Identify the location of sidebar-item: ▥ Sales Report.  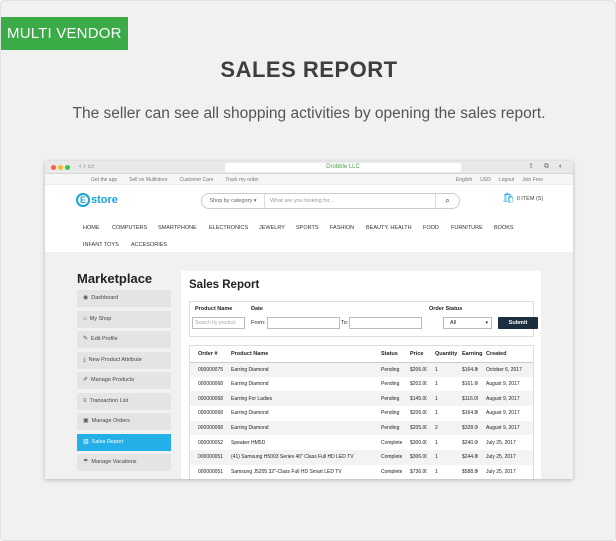
(124, 442).